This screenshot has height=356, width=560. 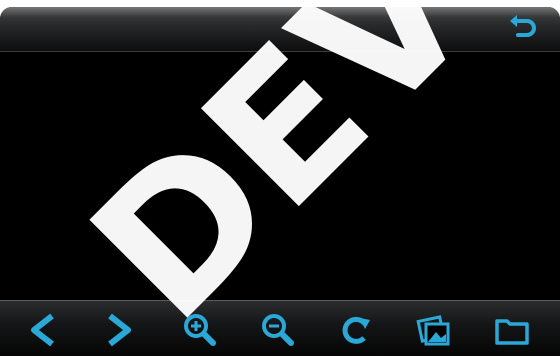 I want to click on chevron-left-icon, so click(x=42, y=330).